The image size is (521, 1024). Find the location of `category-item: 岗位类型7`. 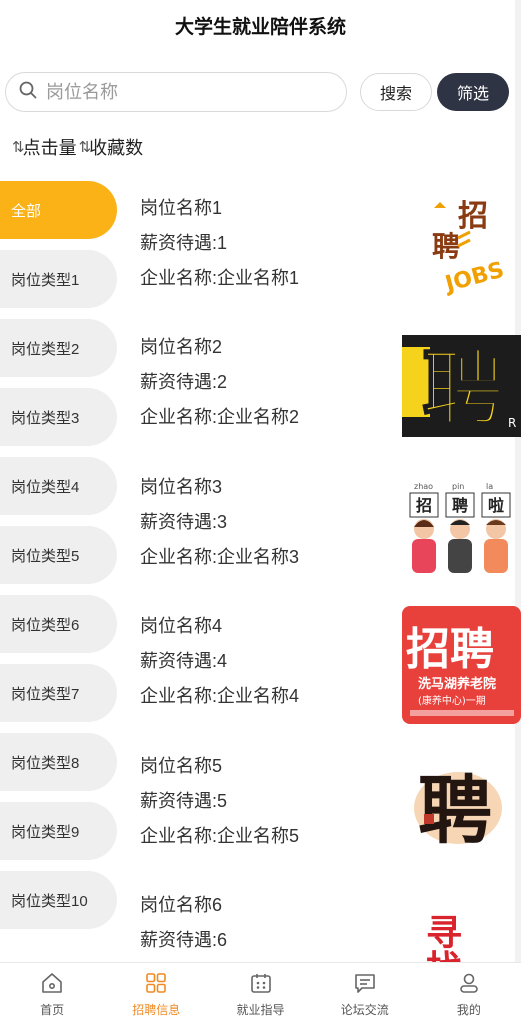

category-item: 岗位类型7 is located at coordinates (58, 693).